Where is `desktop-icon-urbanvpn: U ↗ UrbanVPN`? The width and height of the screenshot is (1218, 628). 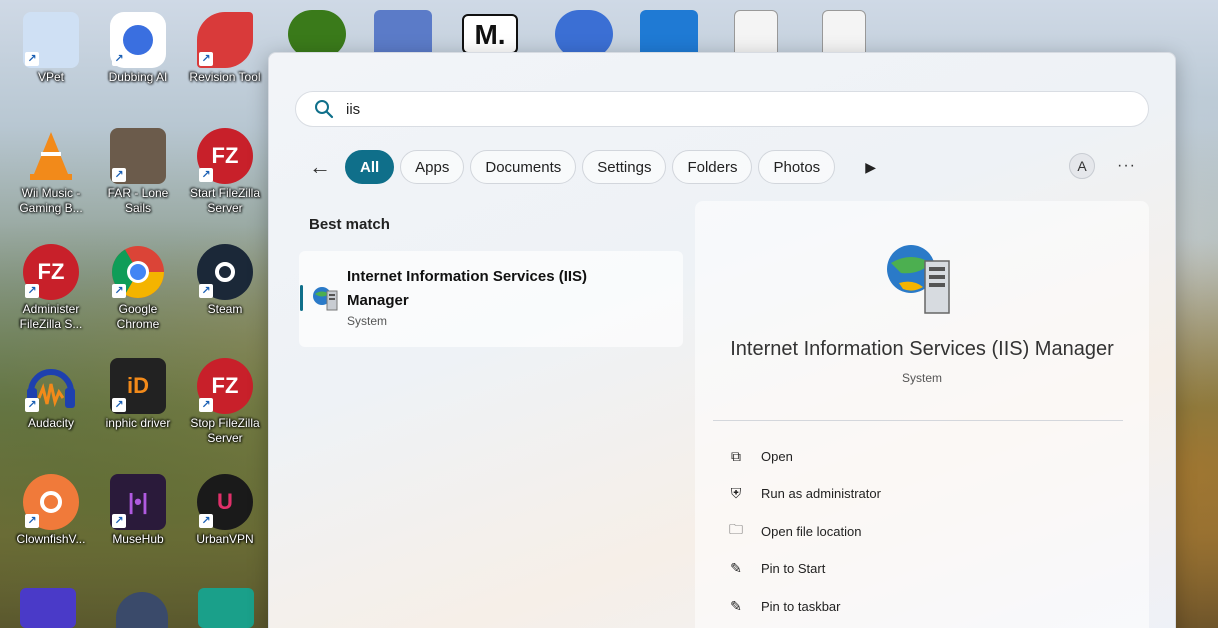 desktop-icon-urbanvpn: U ↗ UrbanVPN is located at coordinates (225, 510).